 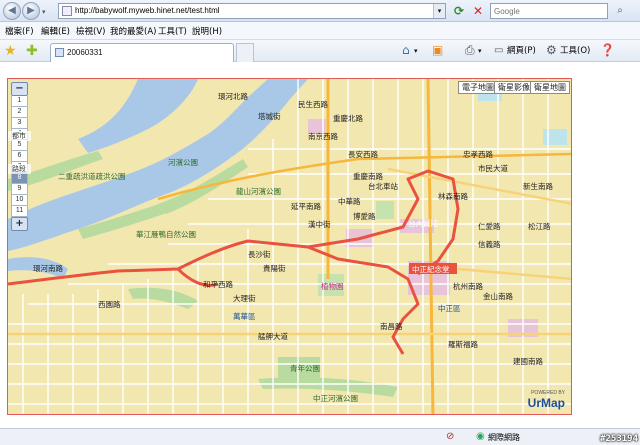 What do you see at coordinates (19, 211) in the screenshot?
I see `zoom-level: 11` at bounding box center [19, 211].